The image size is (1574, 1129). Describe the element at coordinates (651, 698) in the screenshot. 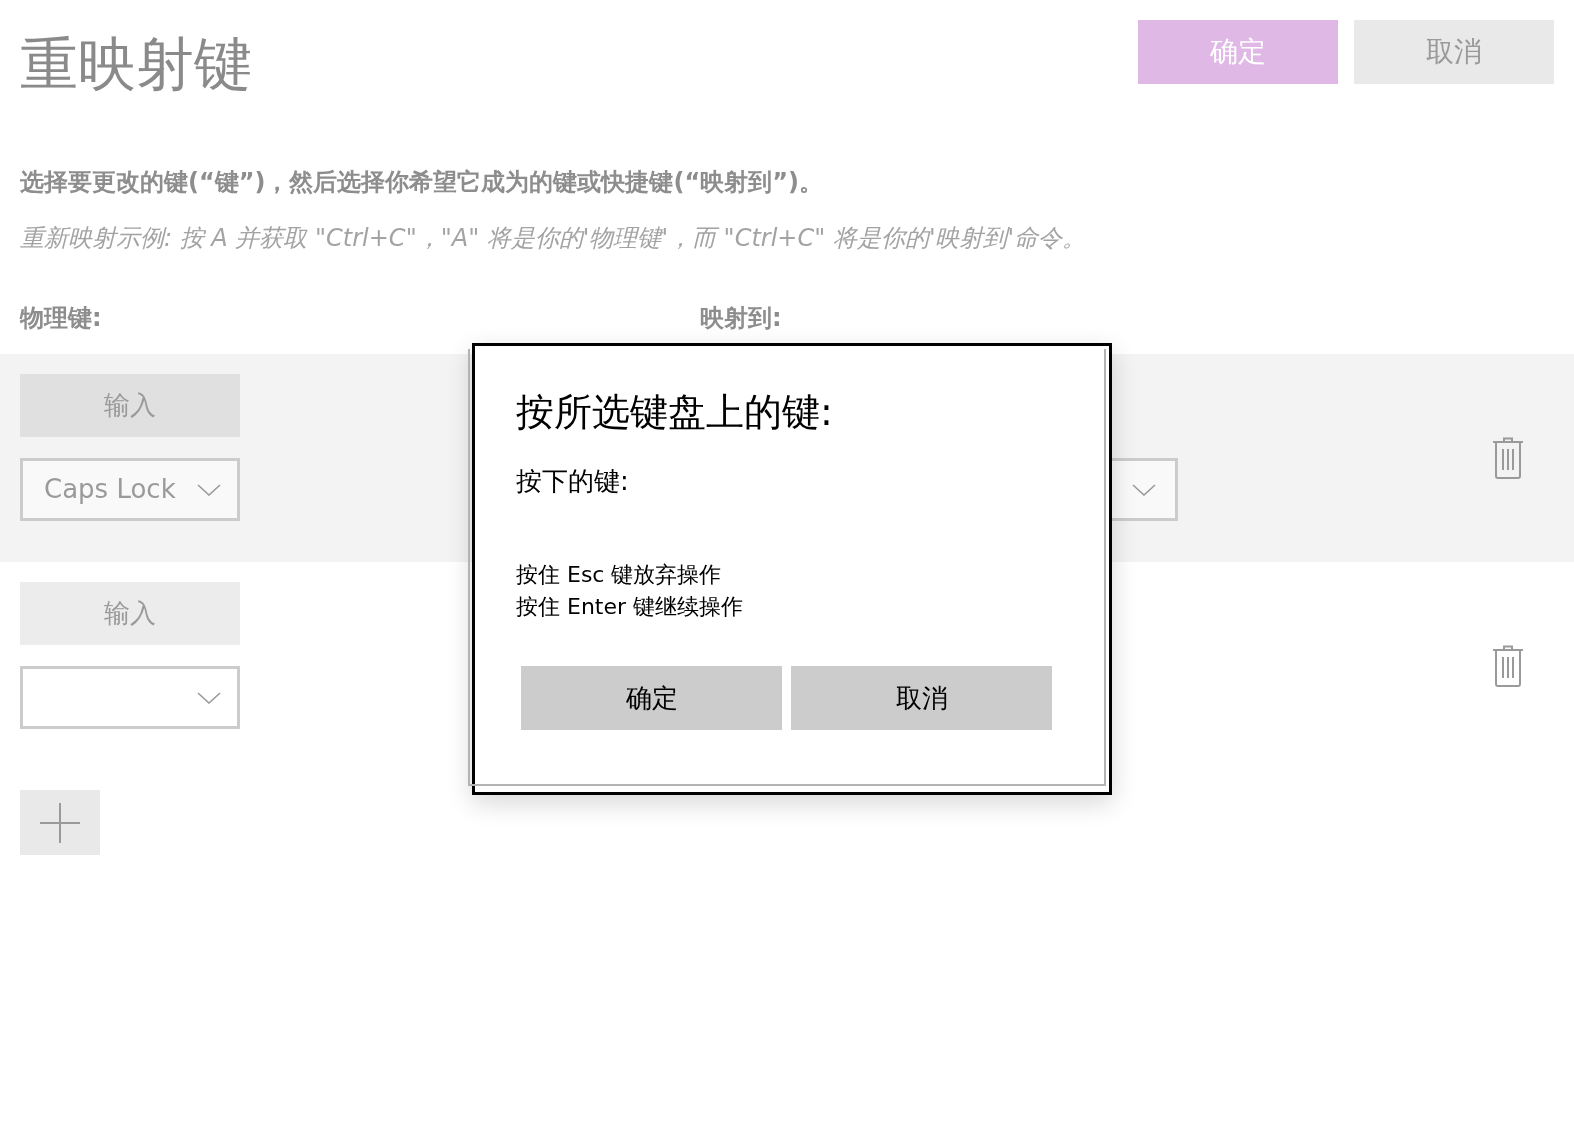

I see `dialog-confirm-button: 确定` at that location.